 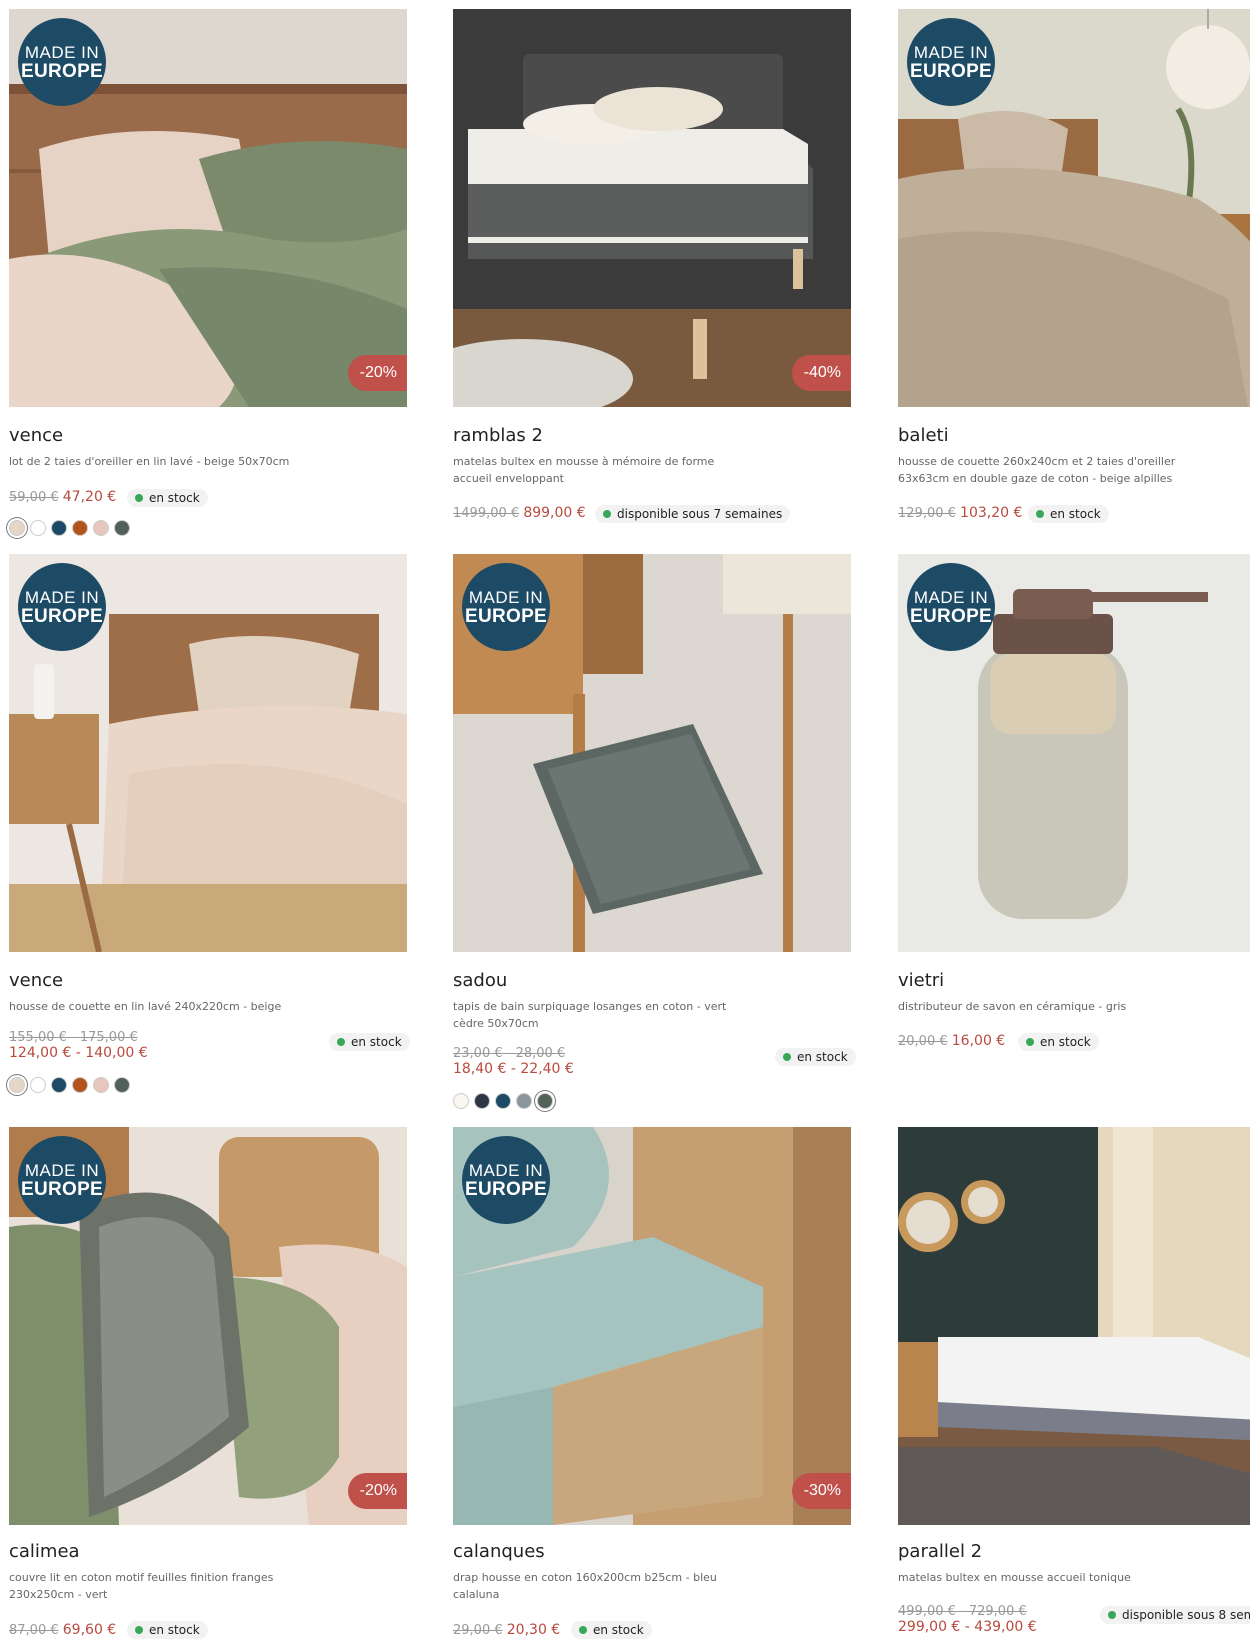 What do you see at coordinates (73, 1037) in the screenshot?
I see `old-price: 155,00 € - 175,00 €` at bounding box center [73, 1037].